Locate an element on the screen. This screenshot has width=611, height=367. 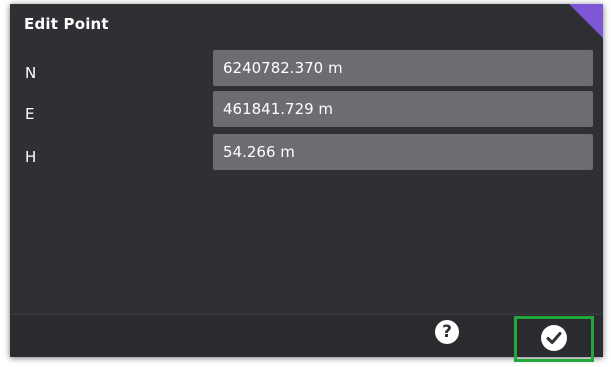
h-height-field: 54.266 m is located at coordinates (403, 152).